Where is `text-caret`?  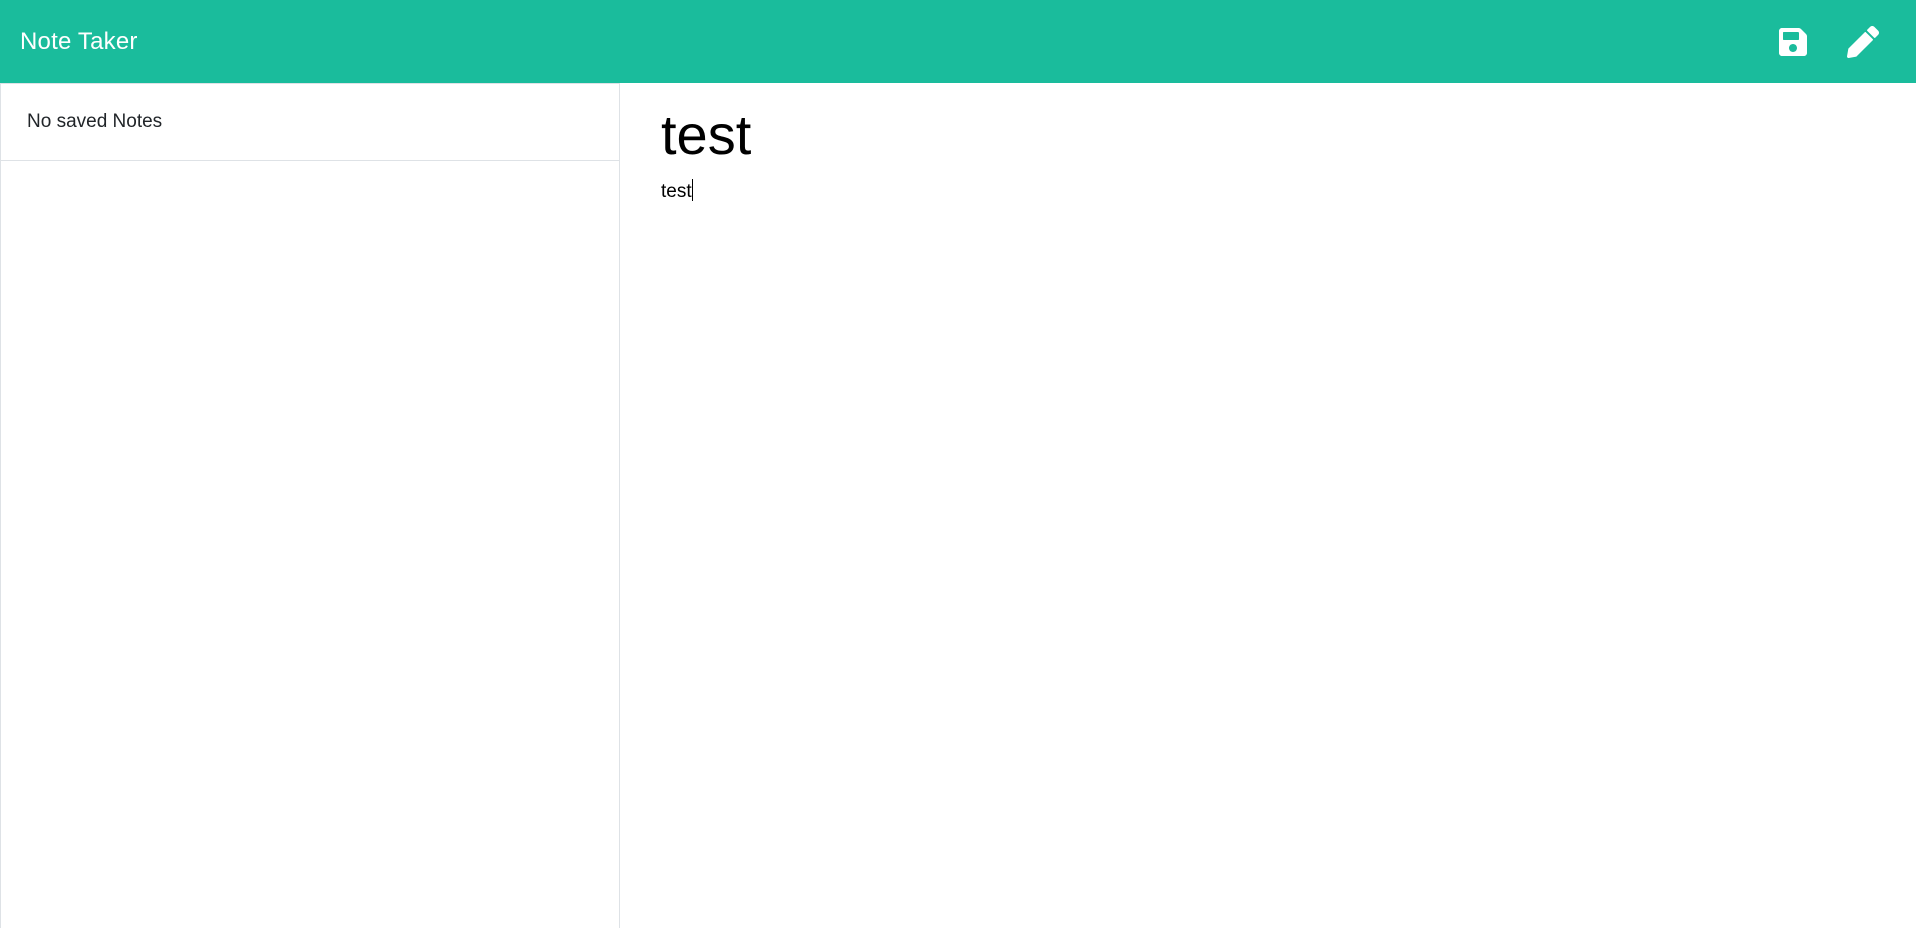
text-caret is located at coordinates (692, 190).